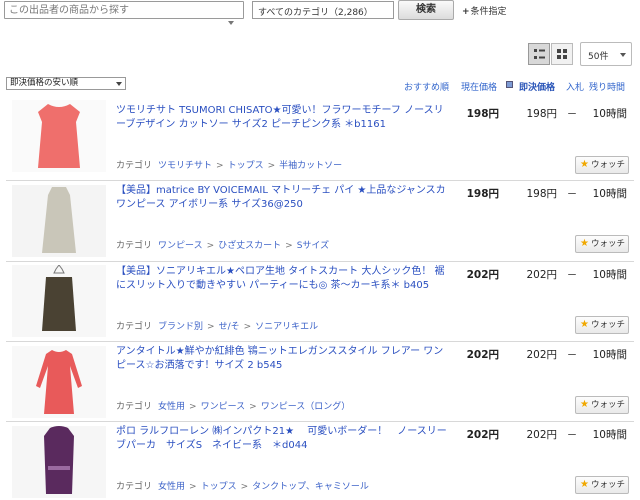 The image size is (640, 500). I want to click on sleeveless-top-image, so click(59, 136).